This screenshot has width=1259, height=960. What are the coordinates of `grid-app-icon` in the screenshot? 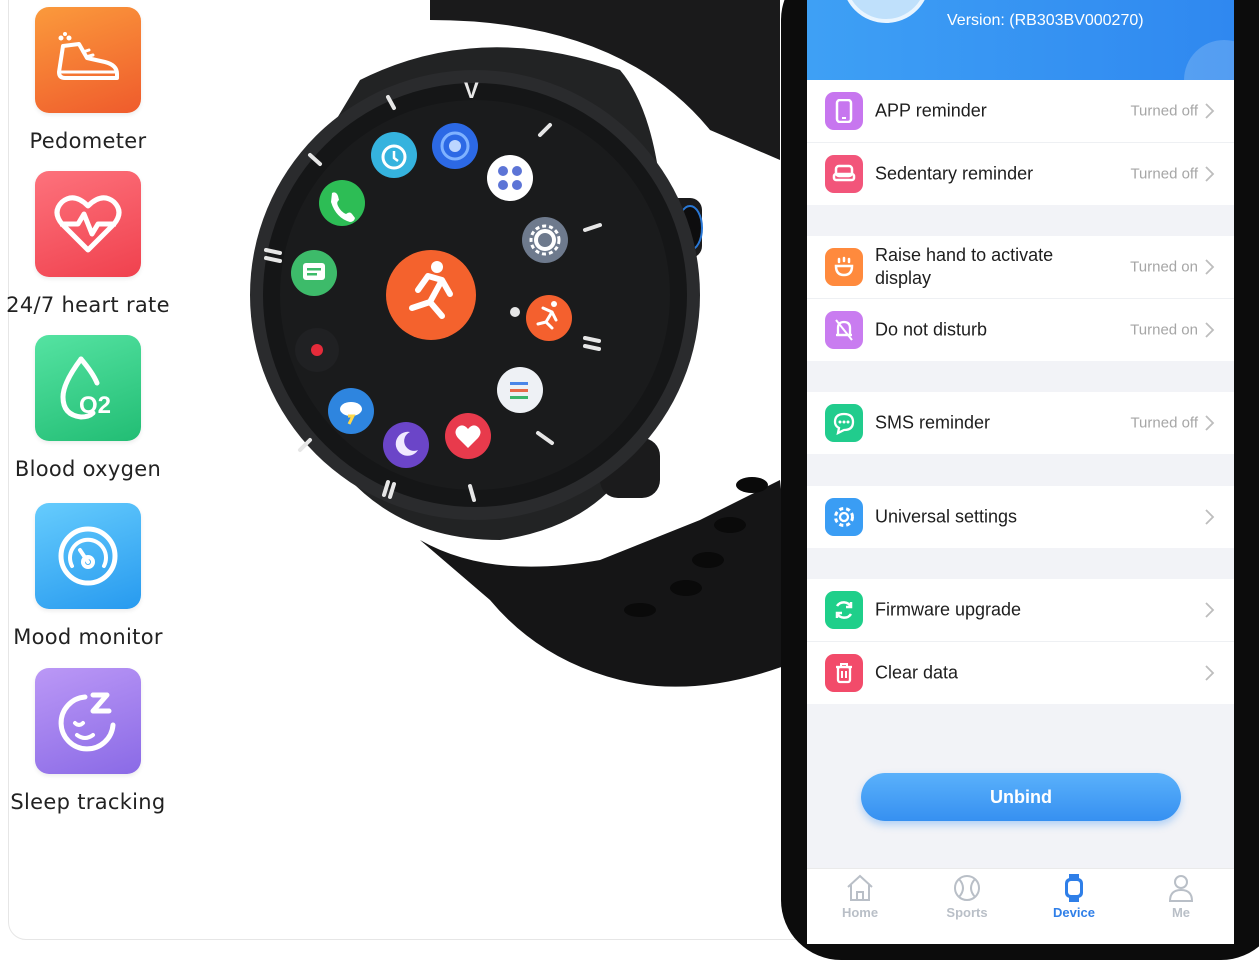 It's located at (510, 178).